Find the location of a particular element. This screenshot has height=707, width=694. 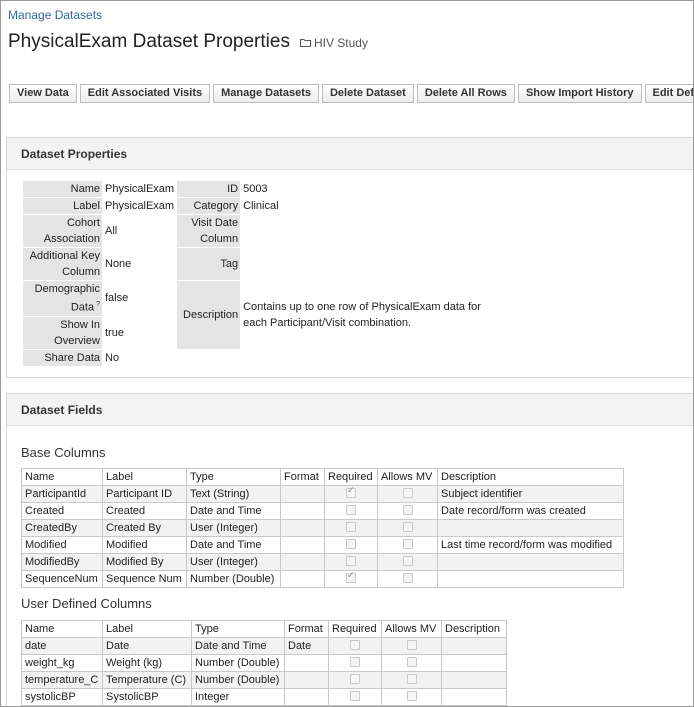

property-value is located at coordinates (365, 231).